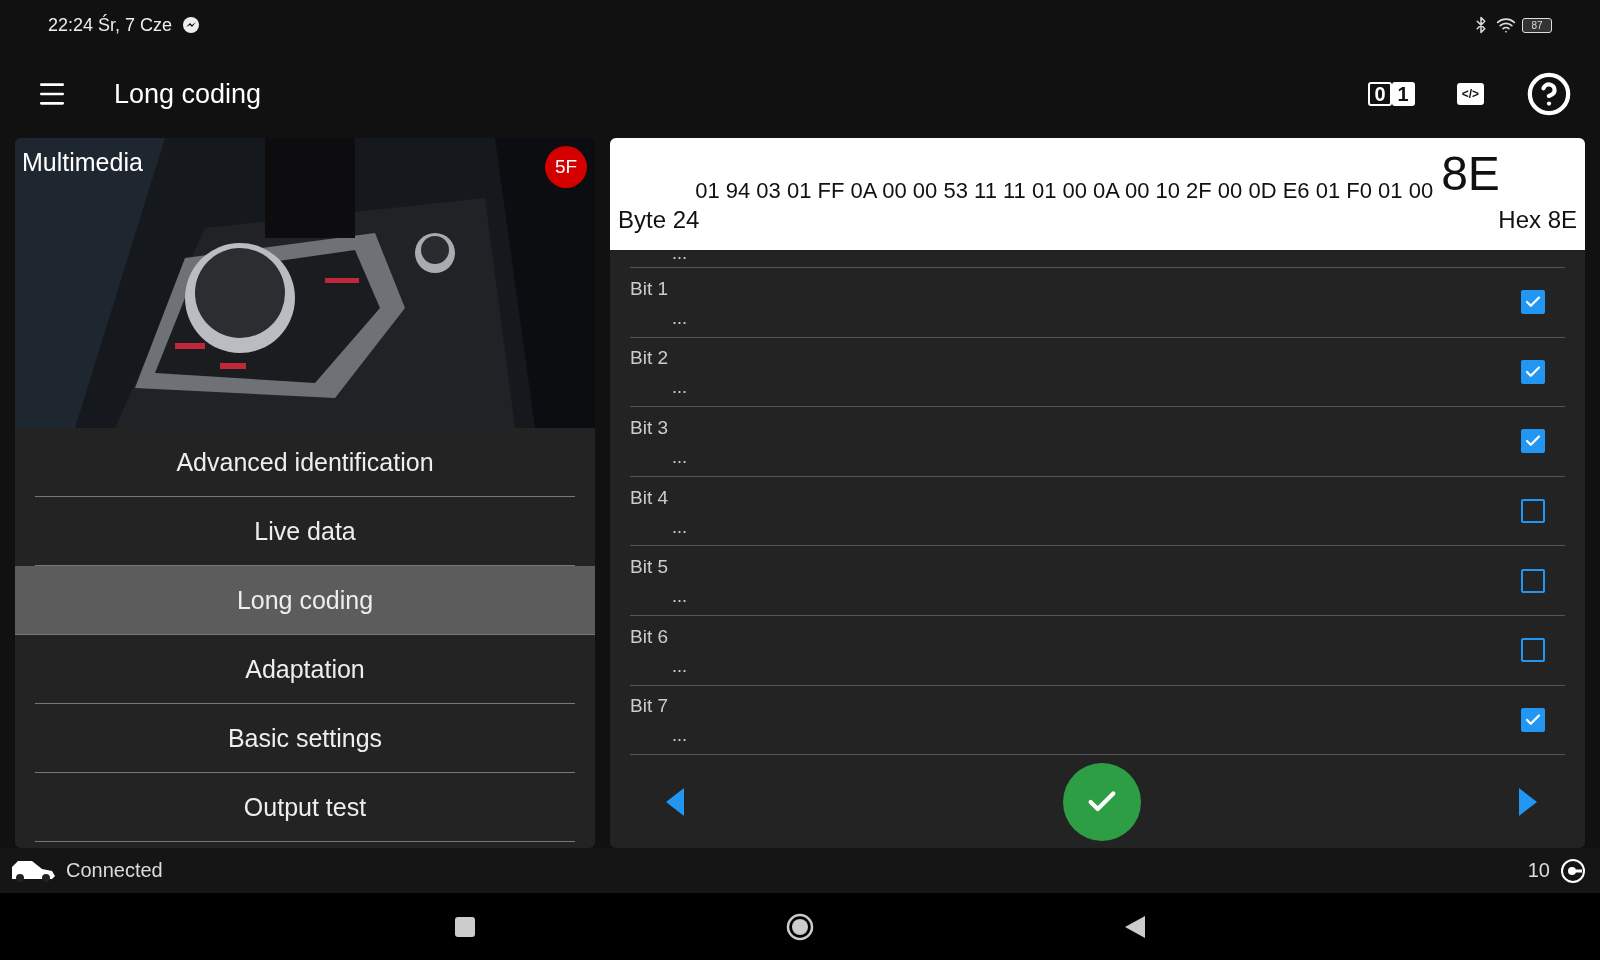 Image resolution: width=1600 pixels, height=960 pixels. I want to click on chat-bubble-icon, so click(191, 25).